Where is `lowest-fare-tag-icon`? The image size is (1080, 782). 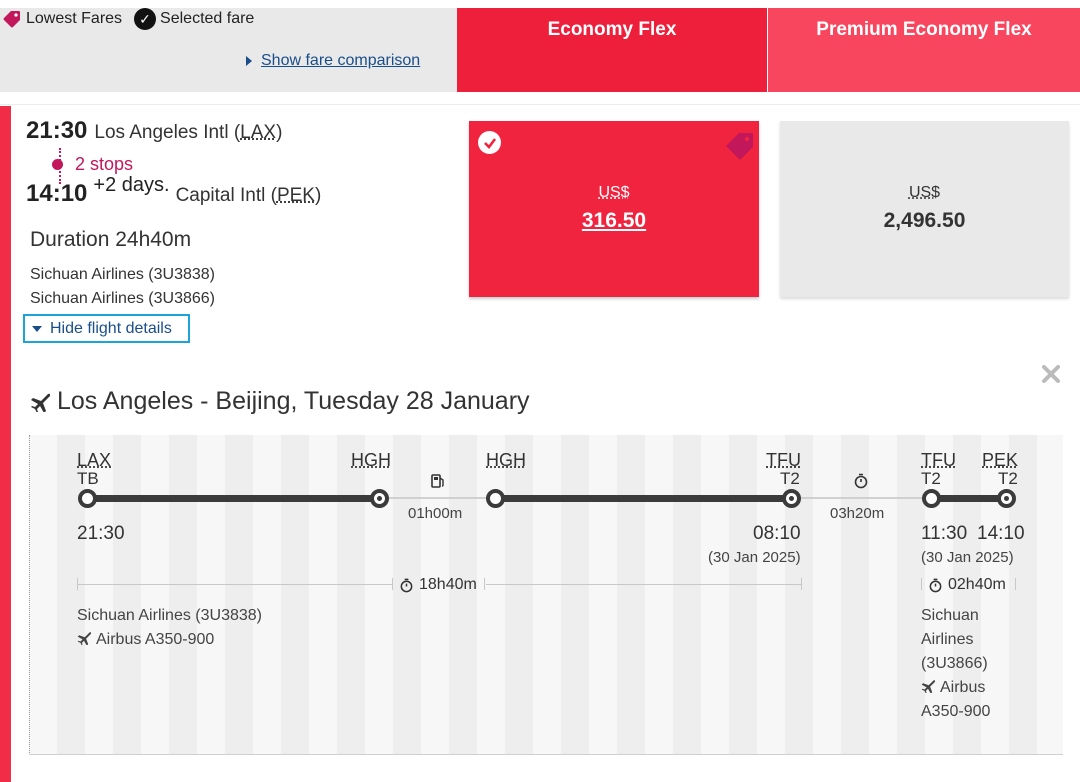
lowest-fare-tag-icon is located at coordinates (739, 146).